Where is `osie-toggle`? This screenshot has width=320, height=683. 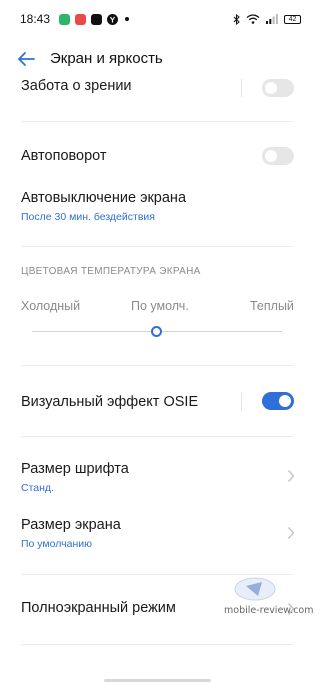 osie-toggle is located at coordinates (278, 401).